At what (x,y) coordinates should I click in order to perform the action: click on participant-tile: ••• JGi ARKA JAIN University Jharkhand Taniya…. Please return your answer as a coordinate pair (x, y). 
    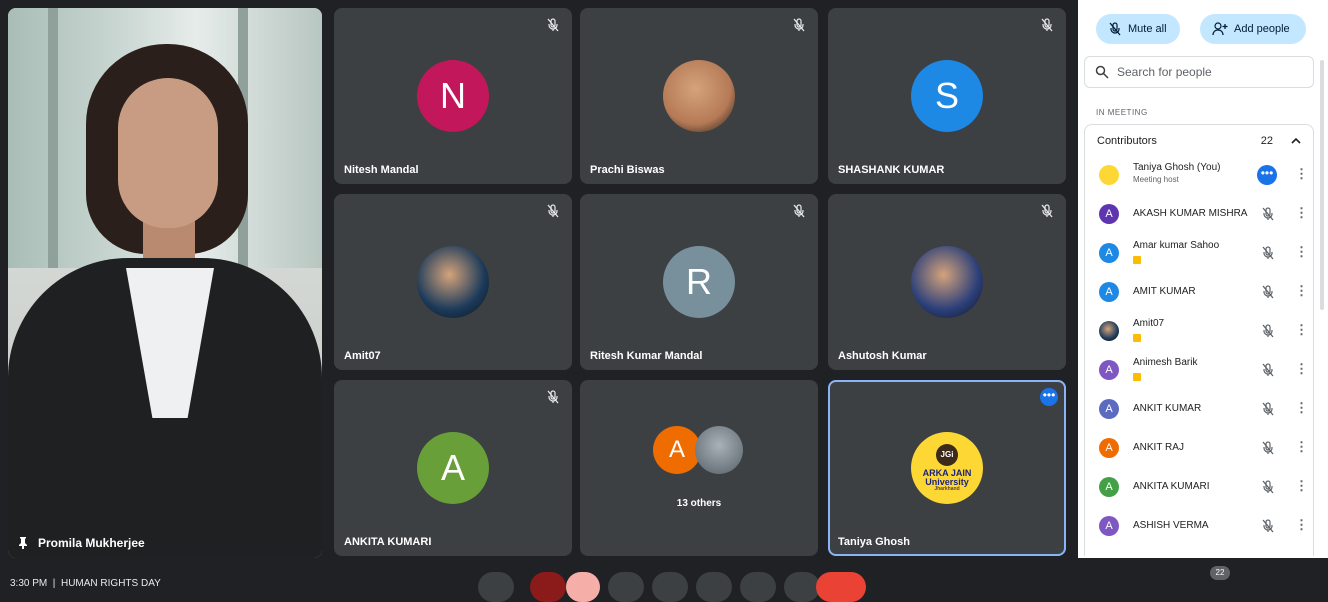
    Looking at the image, I should click on (947, 468).